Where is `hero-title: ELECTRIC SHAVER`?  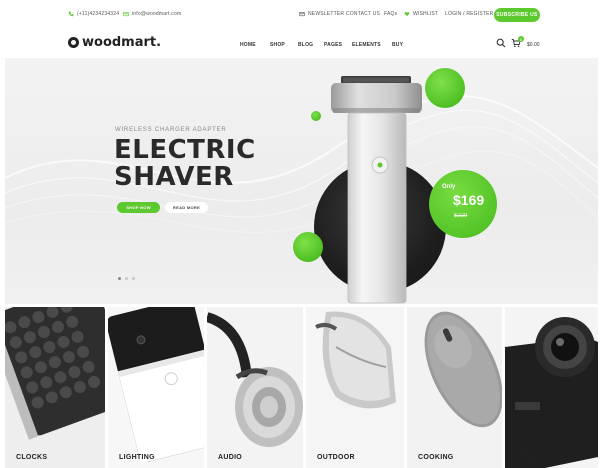
hero-title: ELECTRIC SHAVER is located at coordinates (185, 164).